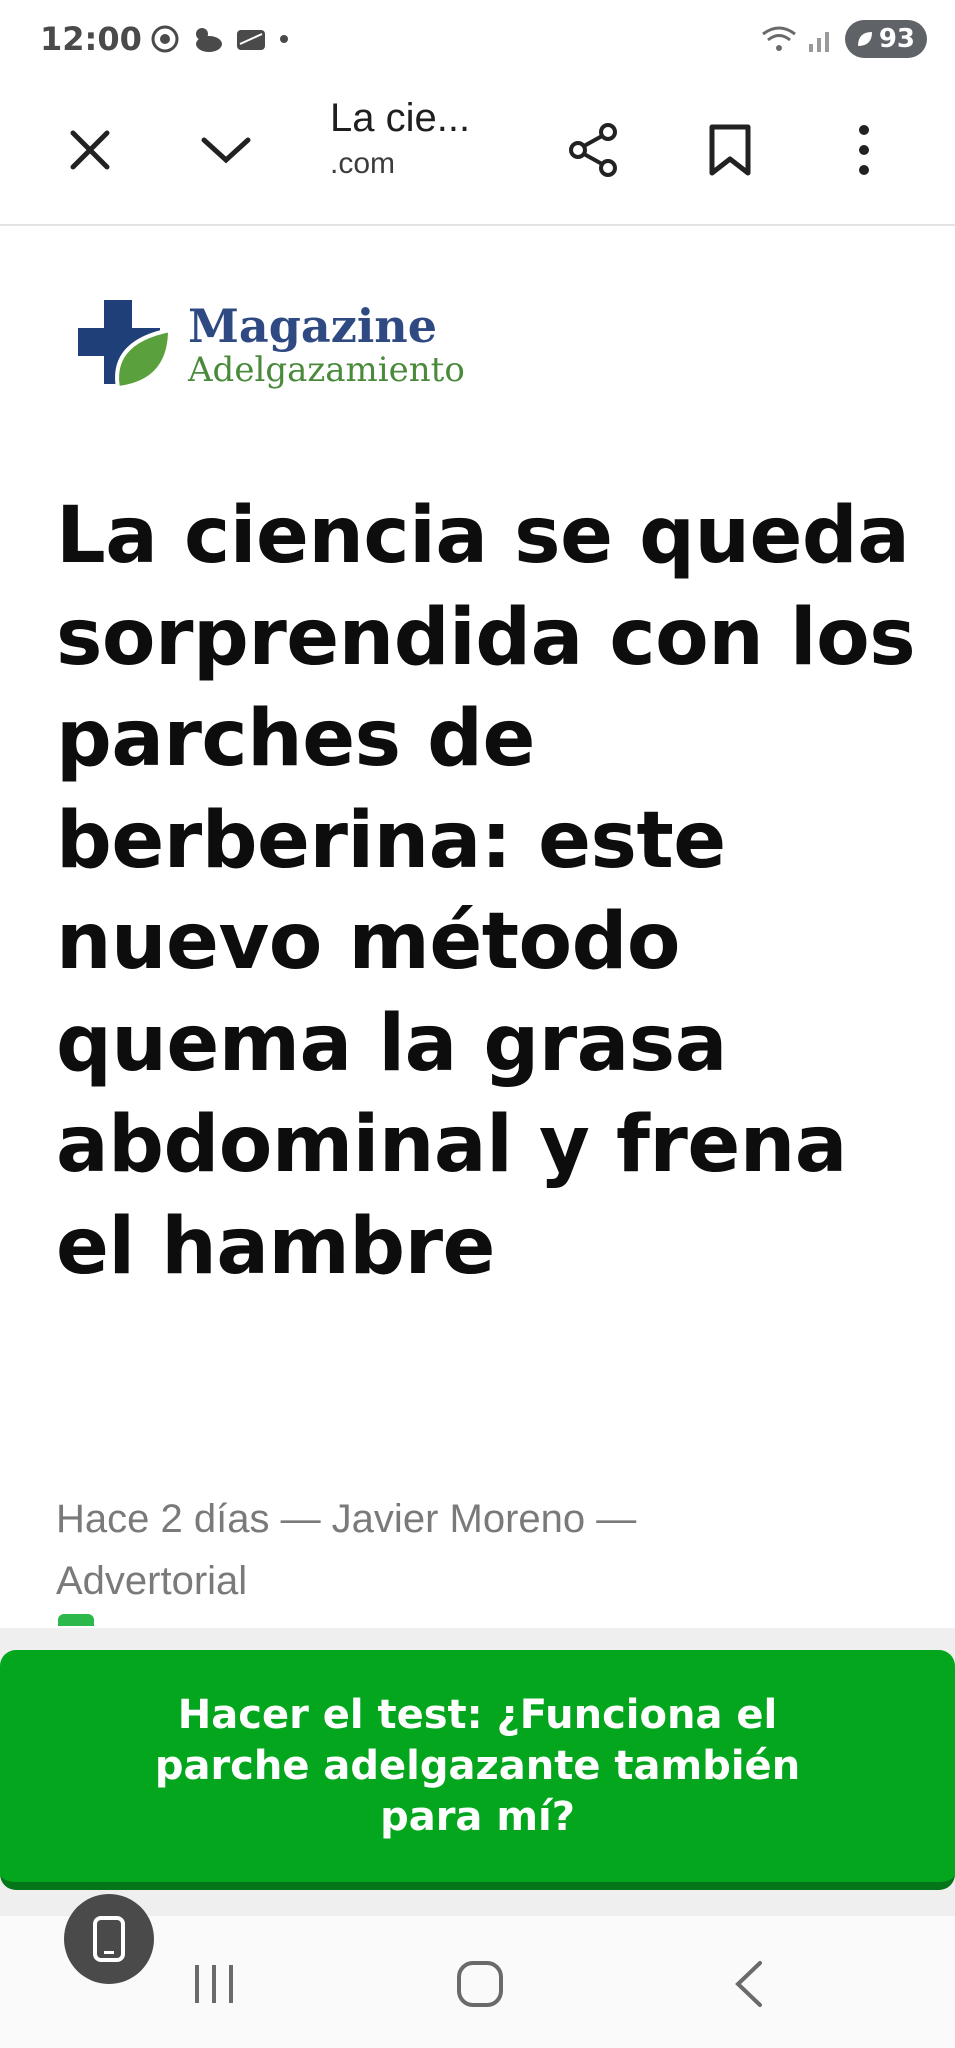 The width and height of the screenshot is (955, 2048). What do you see at coordinates (165, 39) in the screenshot?
I see `chrome-icon` at bounding box center [165, 39].